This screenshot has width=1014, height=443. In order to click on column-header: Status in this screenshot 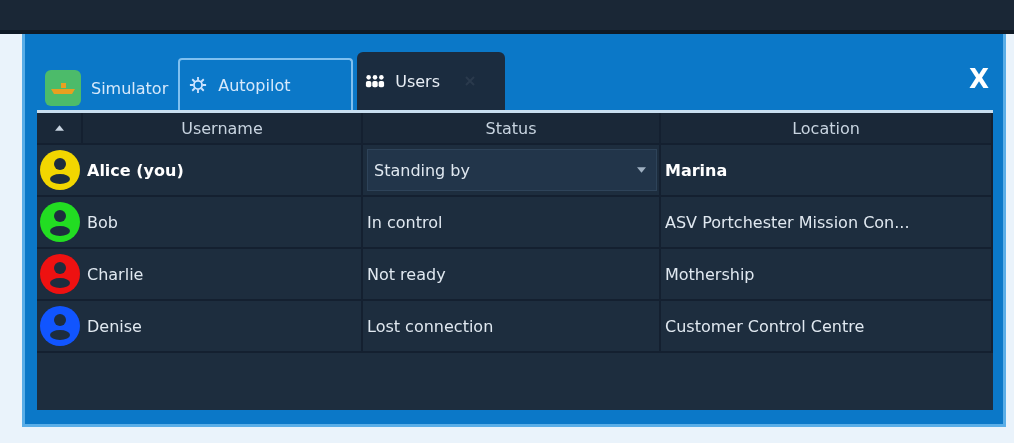, I will do `click(512, 128)`.